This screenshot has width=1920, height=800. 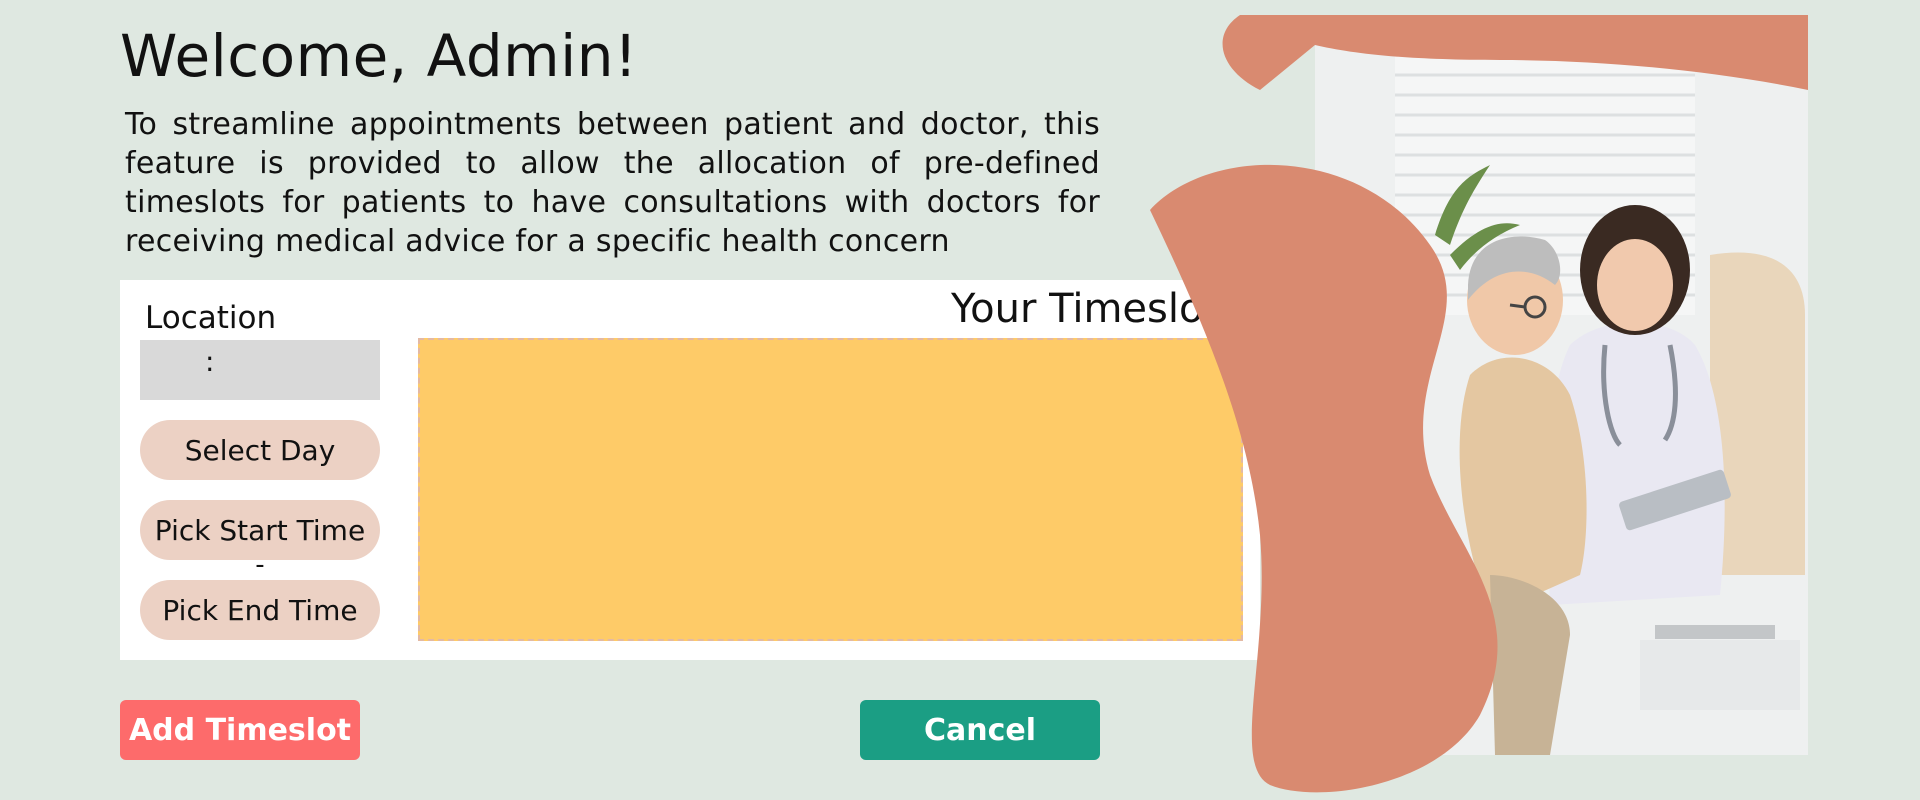 What do you see at coordinates (1720, 675) in the screenshot?
I see `side-table` at bounding box center [1720, 675].